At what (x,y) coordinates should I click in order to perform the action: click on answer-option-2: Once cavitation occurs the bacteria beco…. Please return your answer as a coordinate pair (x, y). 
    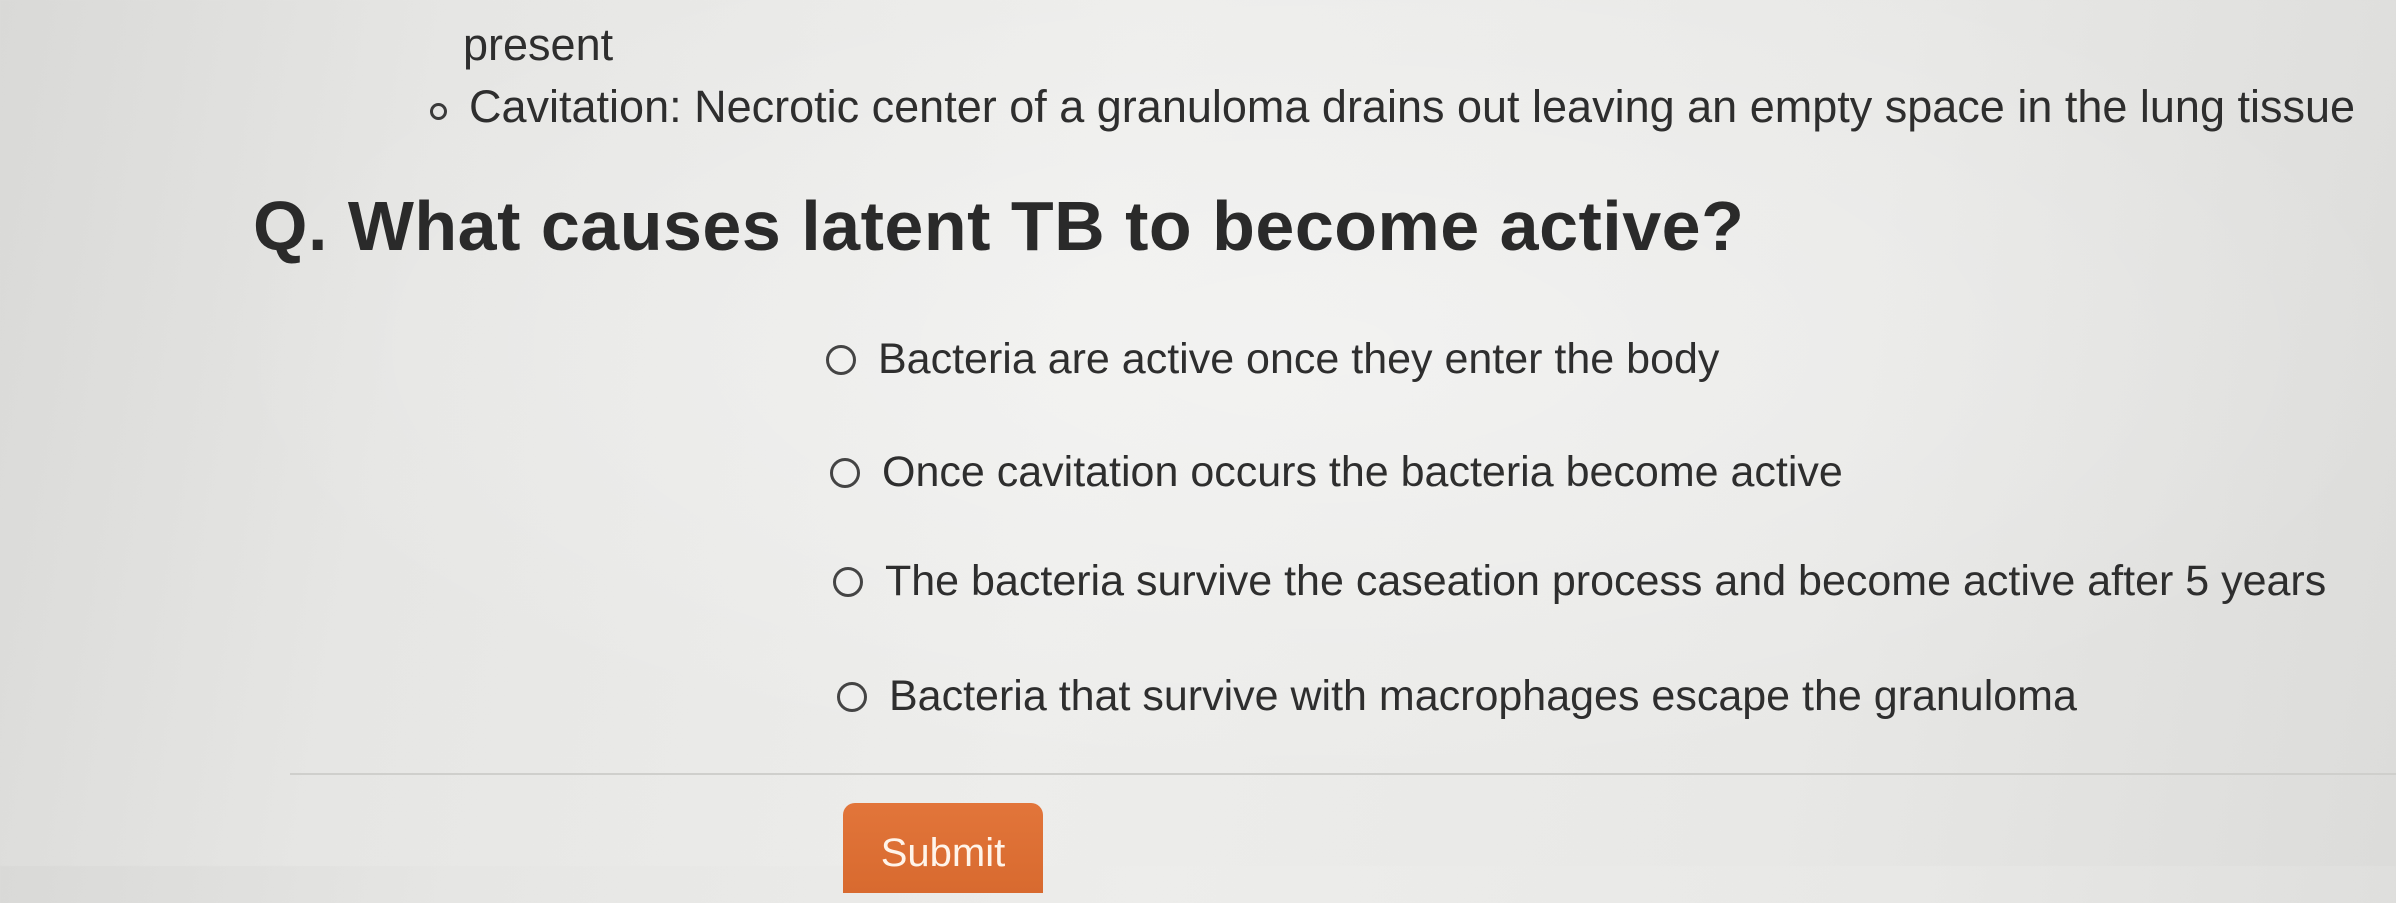
    Looking at the image, I should click on (1336, 472).